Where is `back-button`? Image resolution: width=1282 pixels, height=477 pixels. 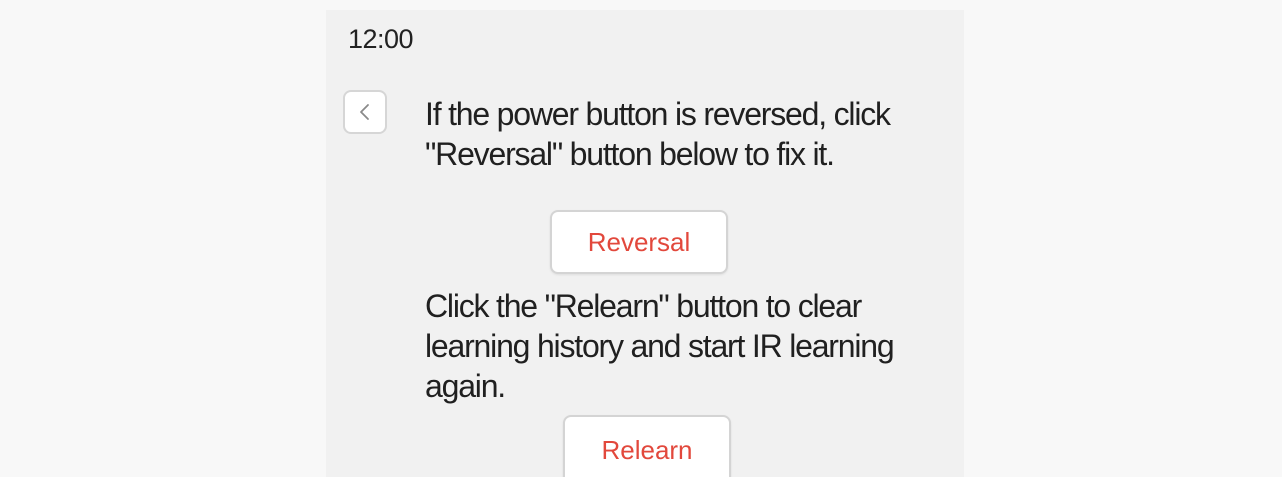 back-button is located at coordinates (365, 112).